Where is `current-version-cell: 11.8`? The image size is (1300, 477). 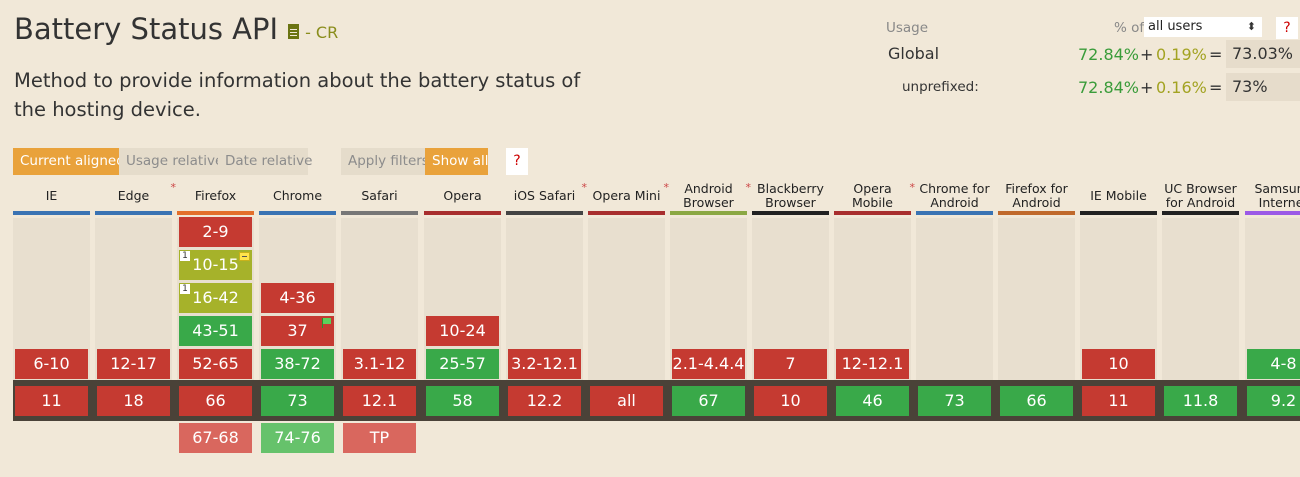
current-version-cell: 11.8 is located at coordinates (1200, 401).